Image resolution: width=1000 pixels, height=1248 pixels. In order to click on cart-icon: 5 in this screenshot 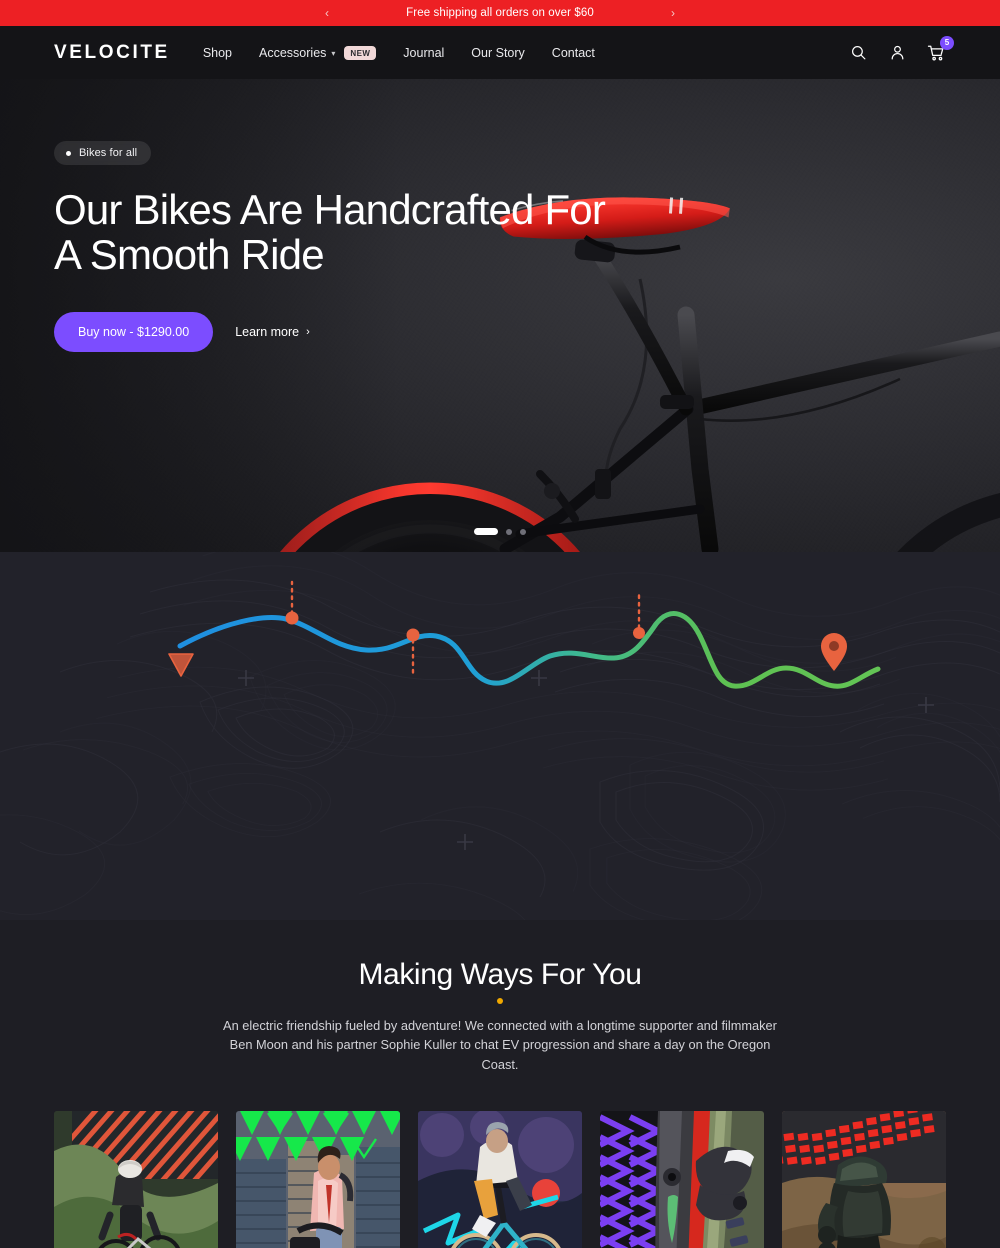, I will do `click(940, 49)`.